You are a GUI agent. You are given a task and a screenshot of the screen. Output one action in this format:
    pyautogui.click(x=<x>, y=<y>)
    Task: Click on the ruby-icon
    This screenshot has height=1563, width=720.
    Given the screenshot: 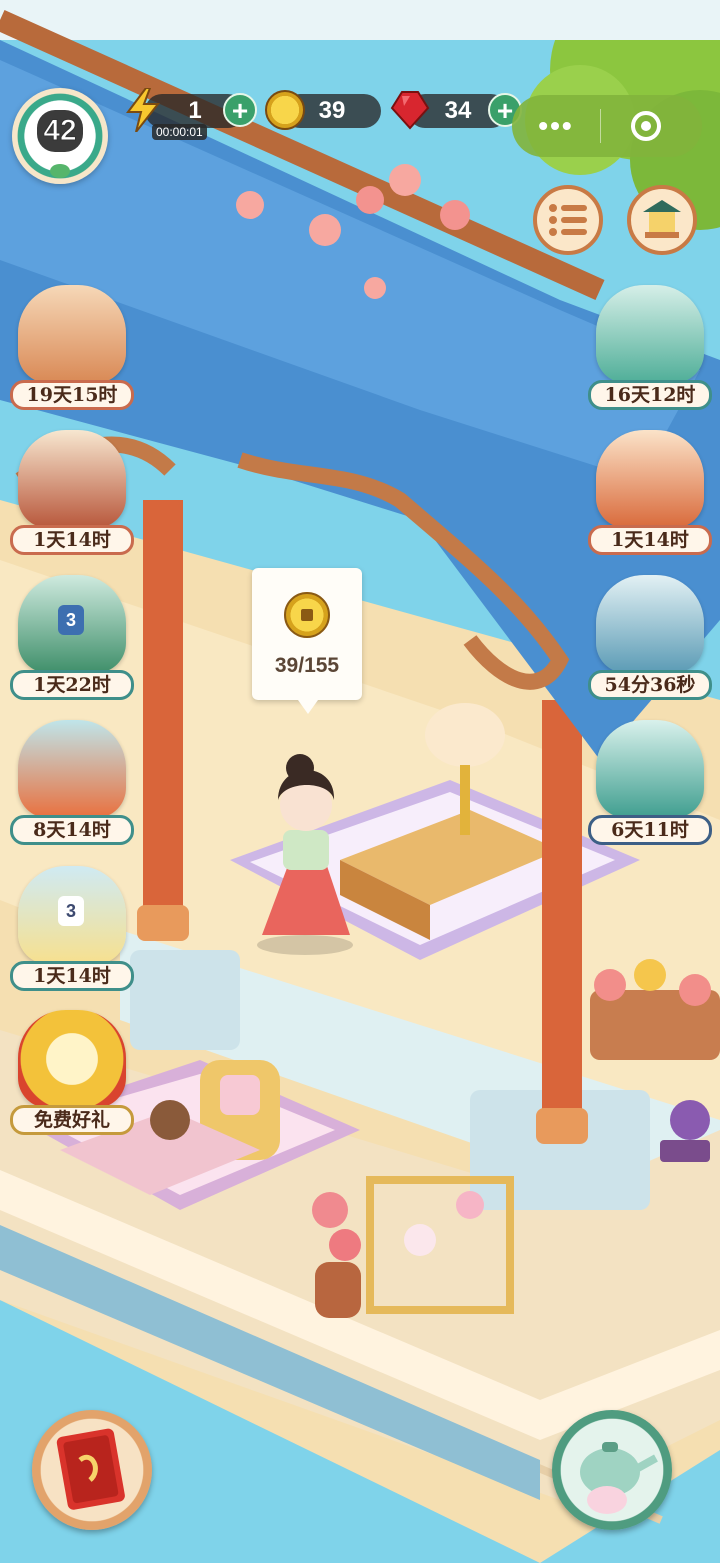 What is the action you would take?
    pyautogui.click(x=410, y=110)
    